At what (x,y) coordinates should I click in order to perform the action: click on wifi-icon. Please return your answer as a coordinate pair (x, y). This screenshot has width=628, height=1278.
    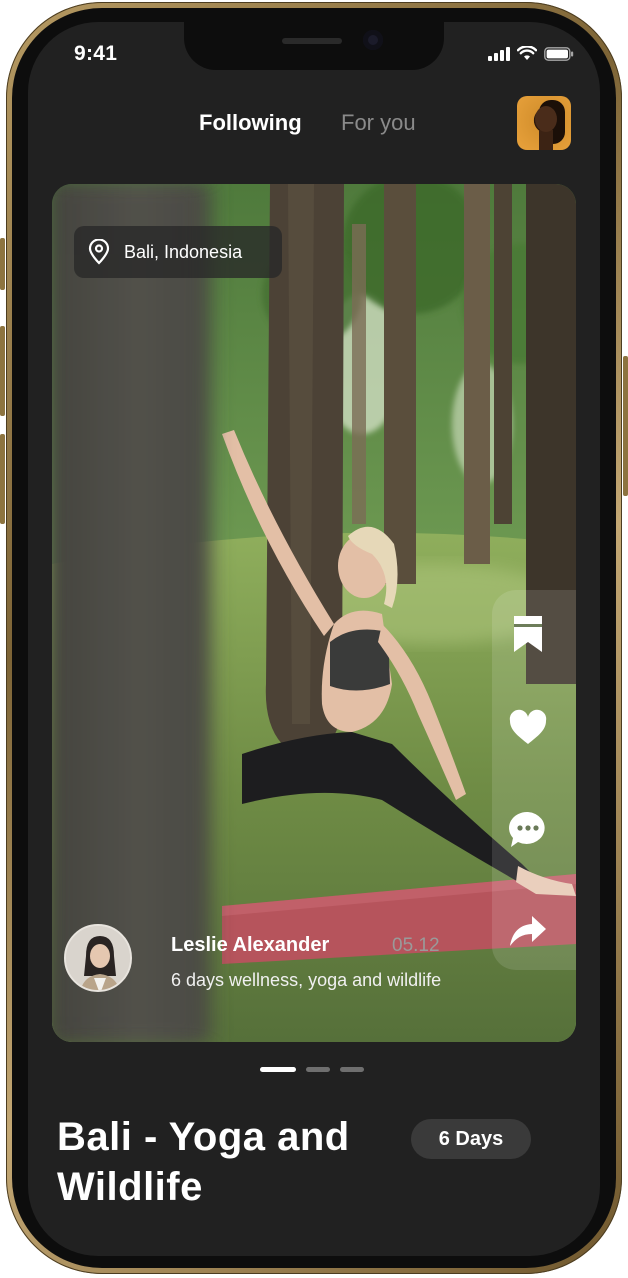
    Looking at the image, I should click on (527, 53).